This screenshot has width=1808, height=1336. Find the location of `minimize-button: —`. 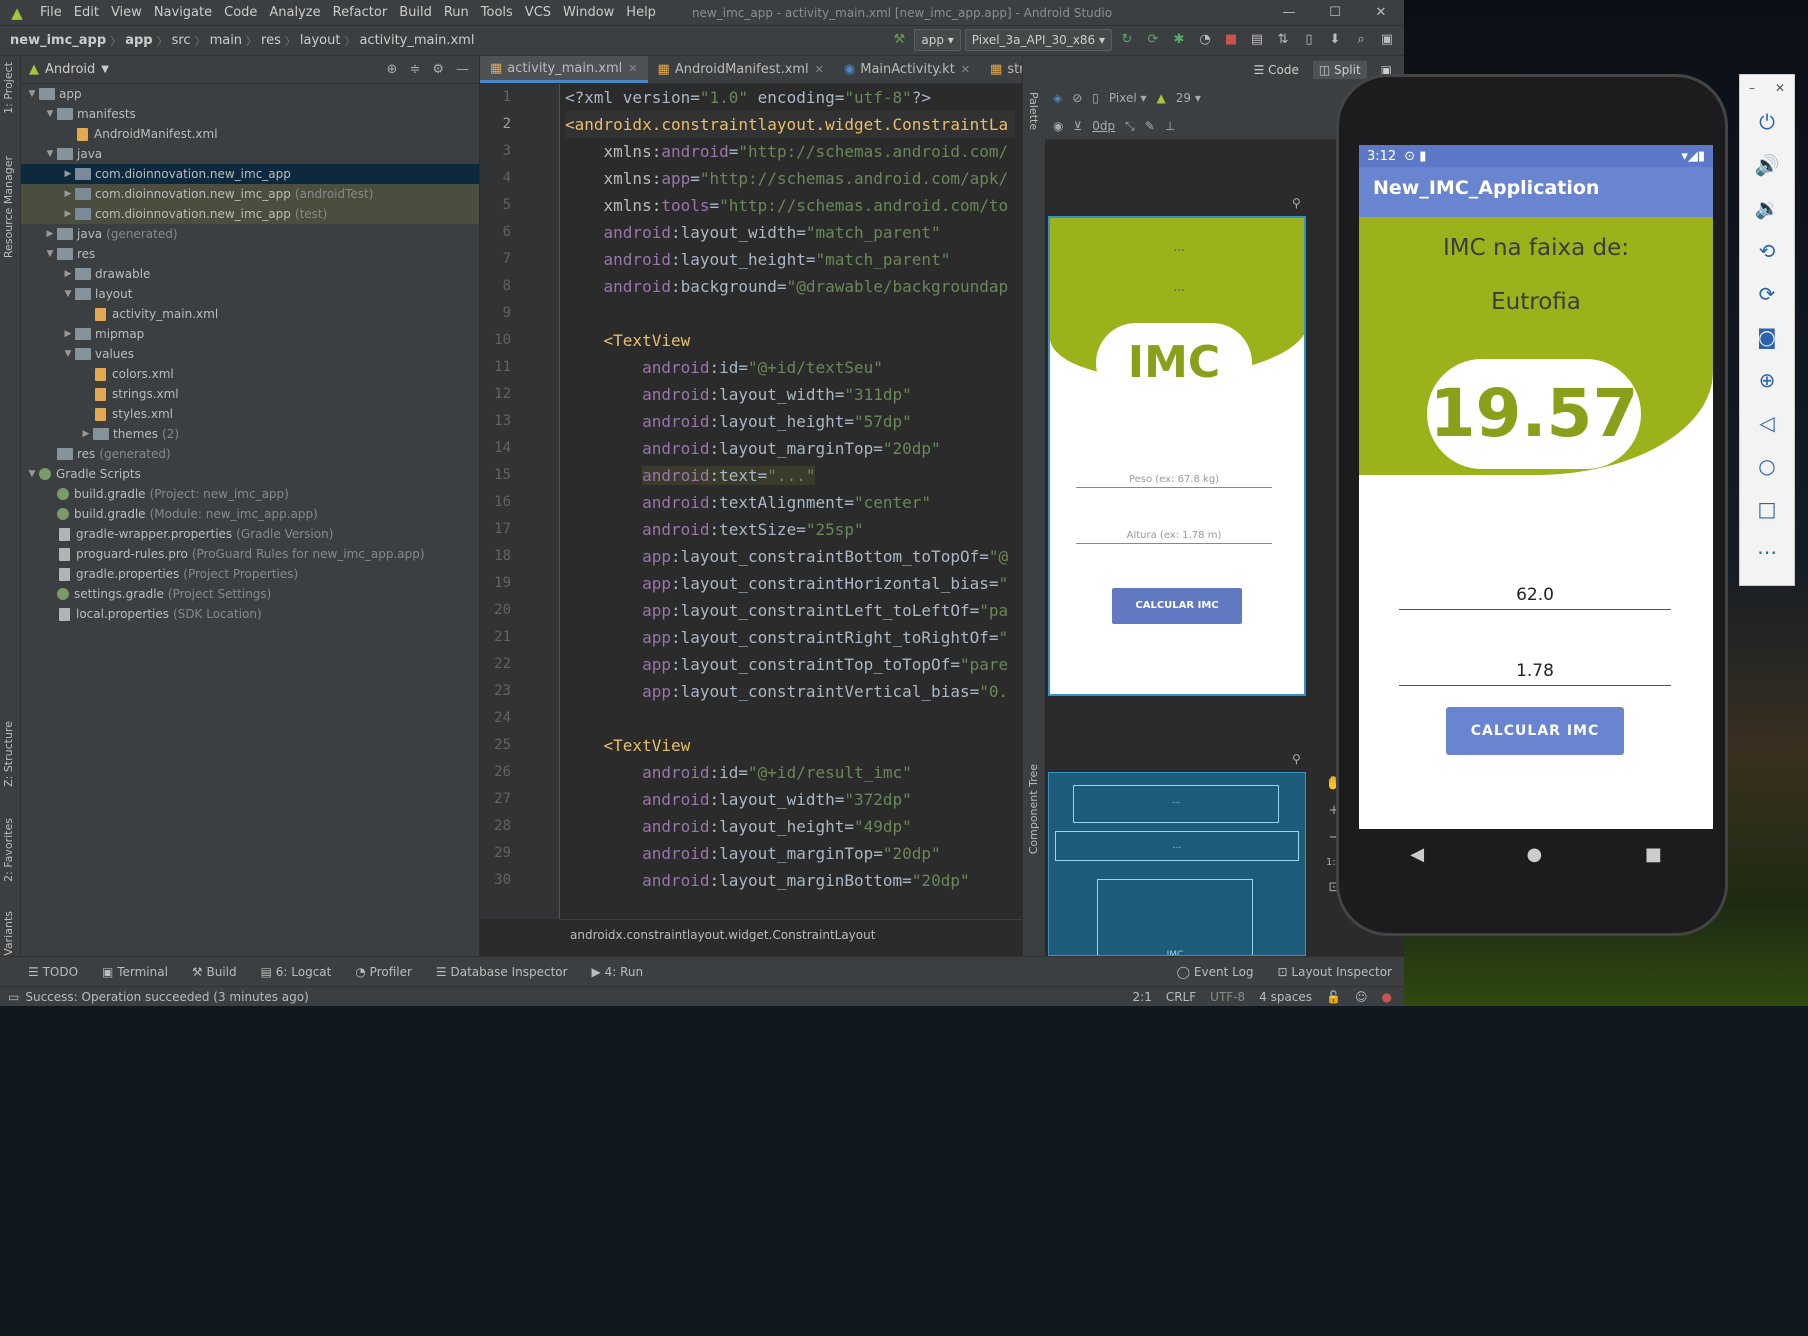

minimize-button: — is located at coordinates (1289, 13).